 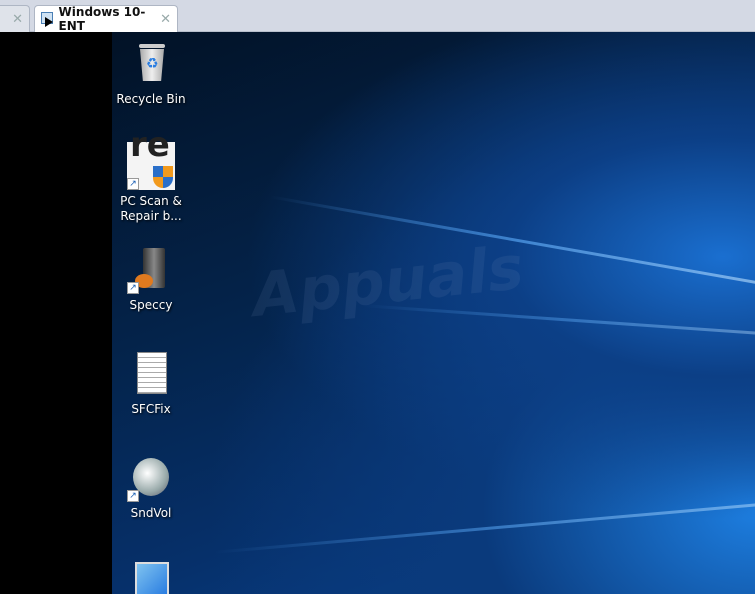 I want to click on pc-scan-repair-icon: re ↗, so click(x=151, y=159).